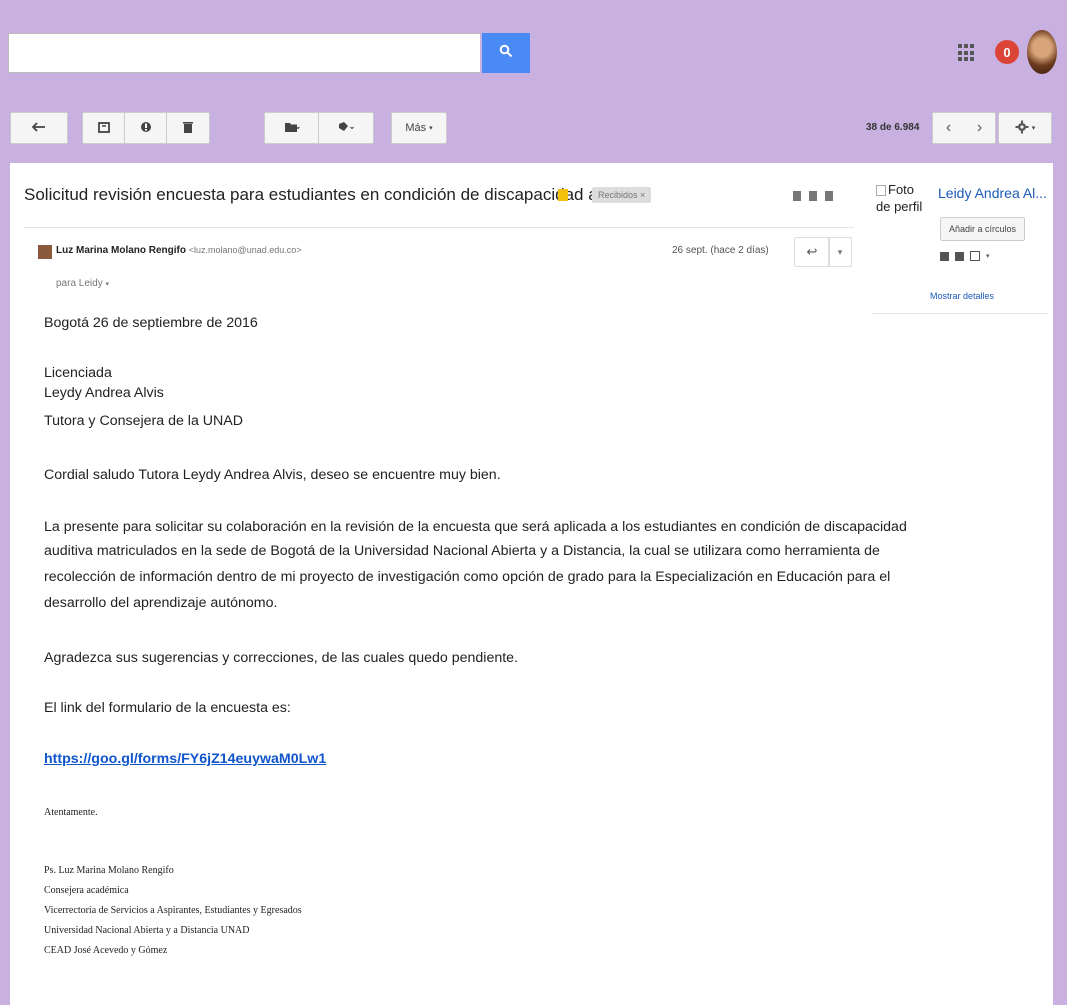 This screenshot has height=1005, width=1067. I want to click on trash-icon, so click(188, 128).